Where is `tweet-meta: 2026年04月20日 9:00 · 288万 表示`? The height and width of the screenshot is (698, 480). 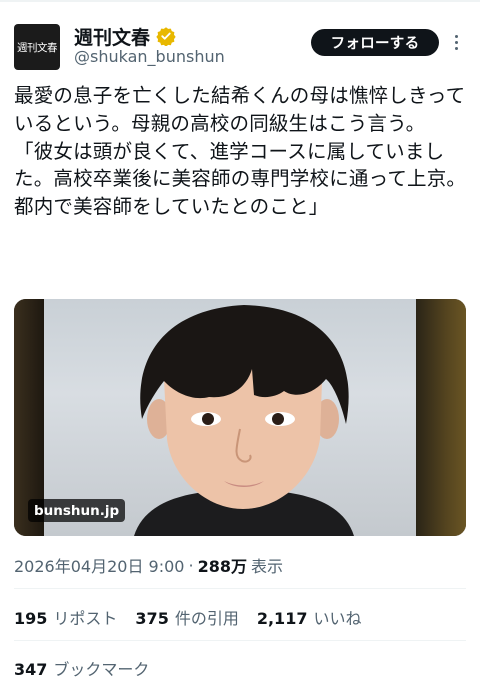
tweet-meta: 2026年04月20日 9:00 · 288万 表示 is located at coordinates (148, 565).